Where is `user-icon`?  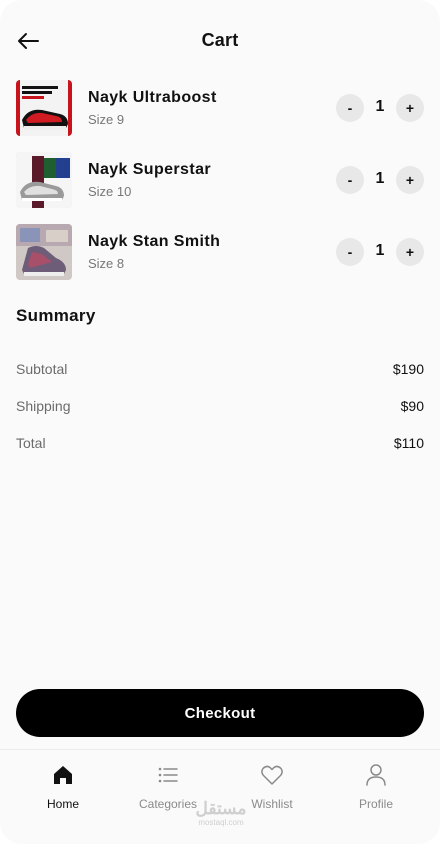
user-icon is located at coordinates (376, 775).